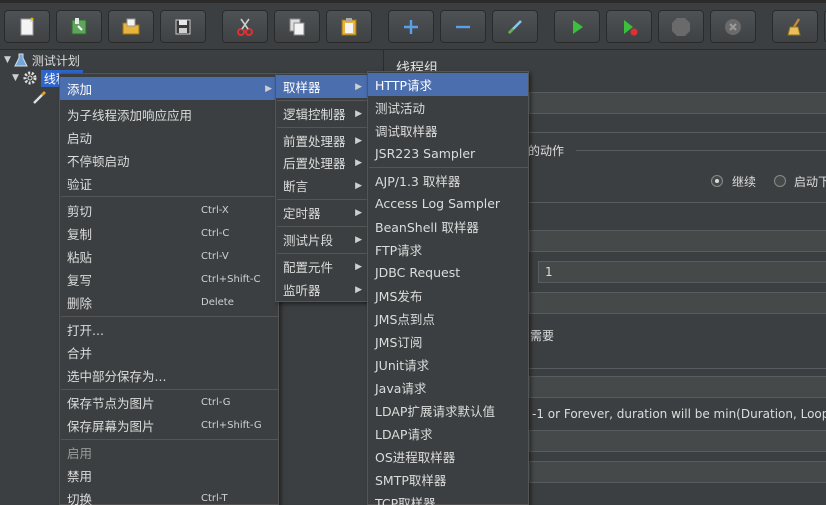 The height and width of the screenshot is (505, 826). Describe the element at coordinates (169, 279) in the screenshot. I see `menu-item-duplicate: 复写 Ctrl+Shift-C` at that location.